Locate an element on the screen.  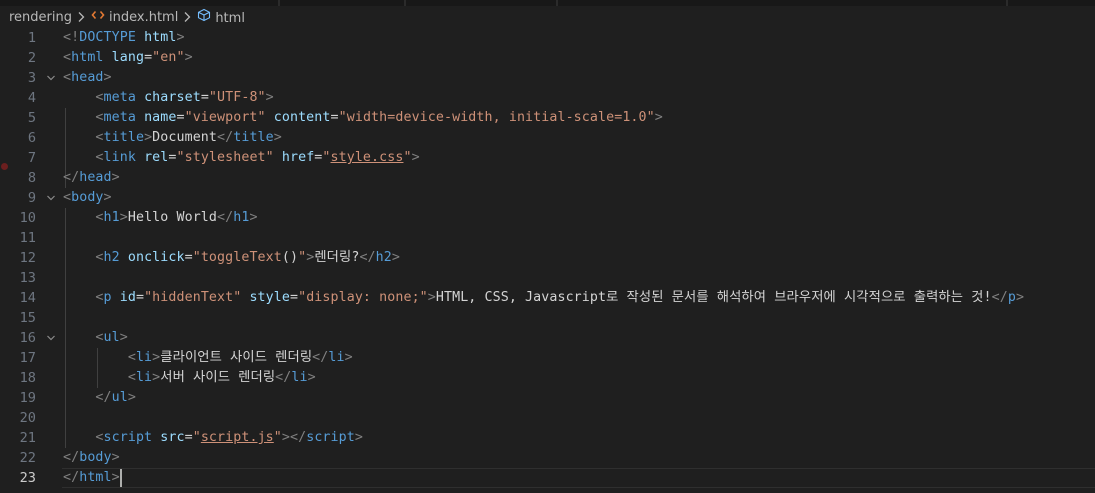
code-text: <html lang="en"> is located at coordinates (128, 57).